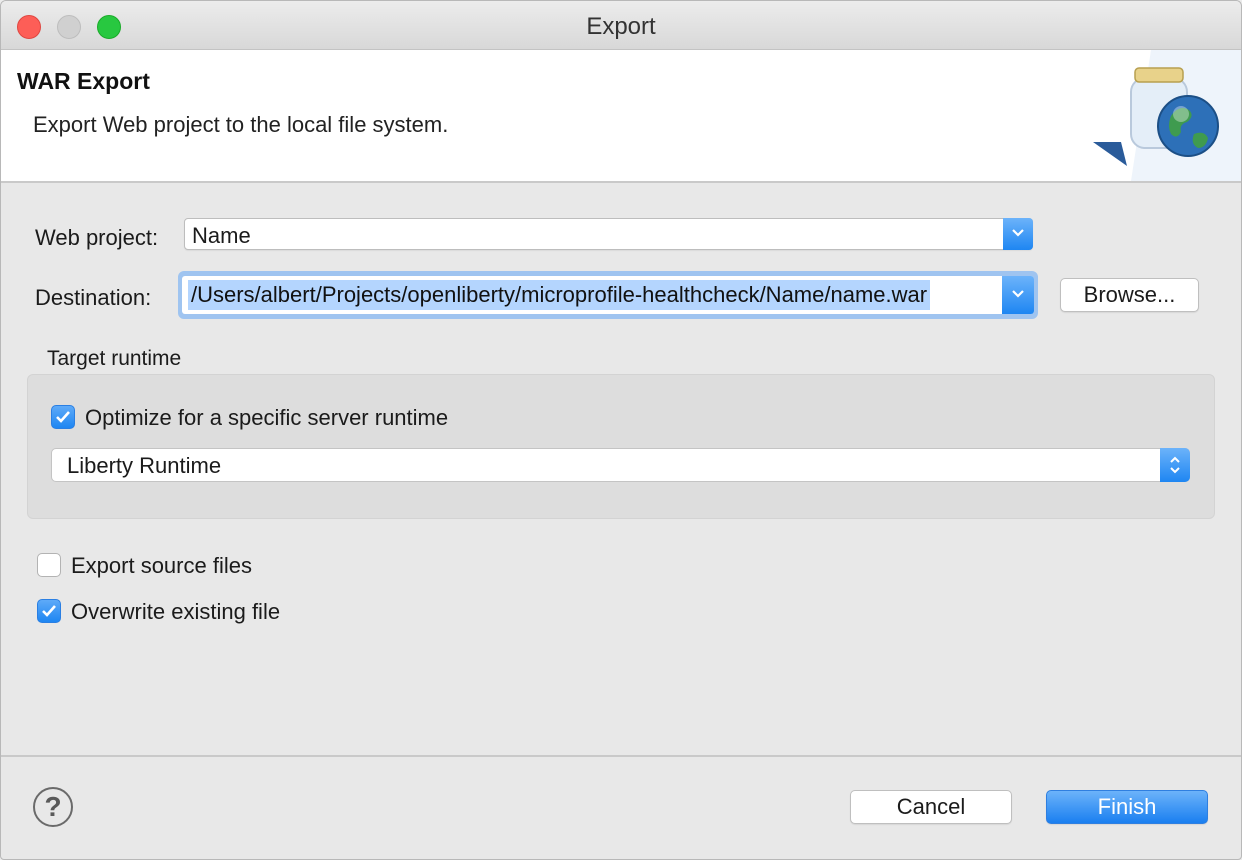 The image size is (1242, 860). I want to click on jar-globe-icon, so click(1167, 115).